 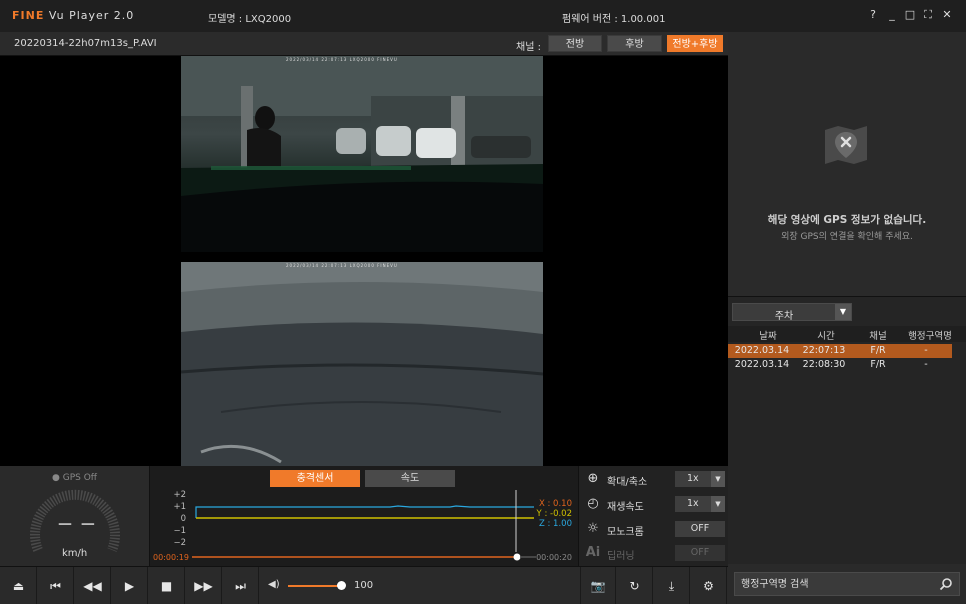 I want to click on rotate-icon: ↻, so click(x=635, y=585).